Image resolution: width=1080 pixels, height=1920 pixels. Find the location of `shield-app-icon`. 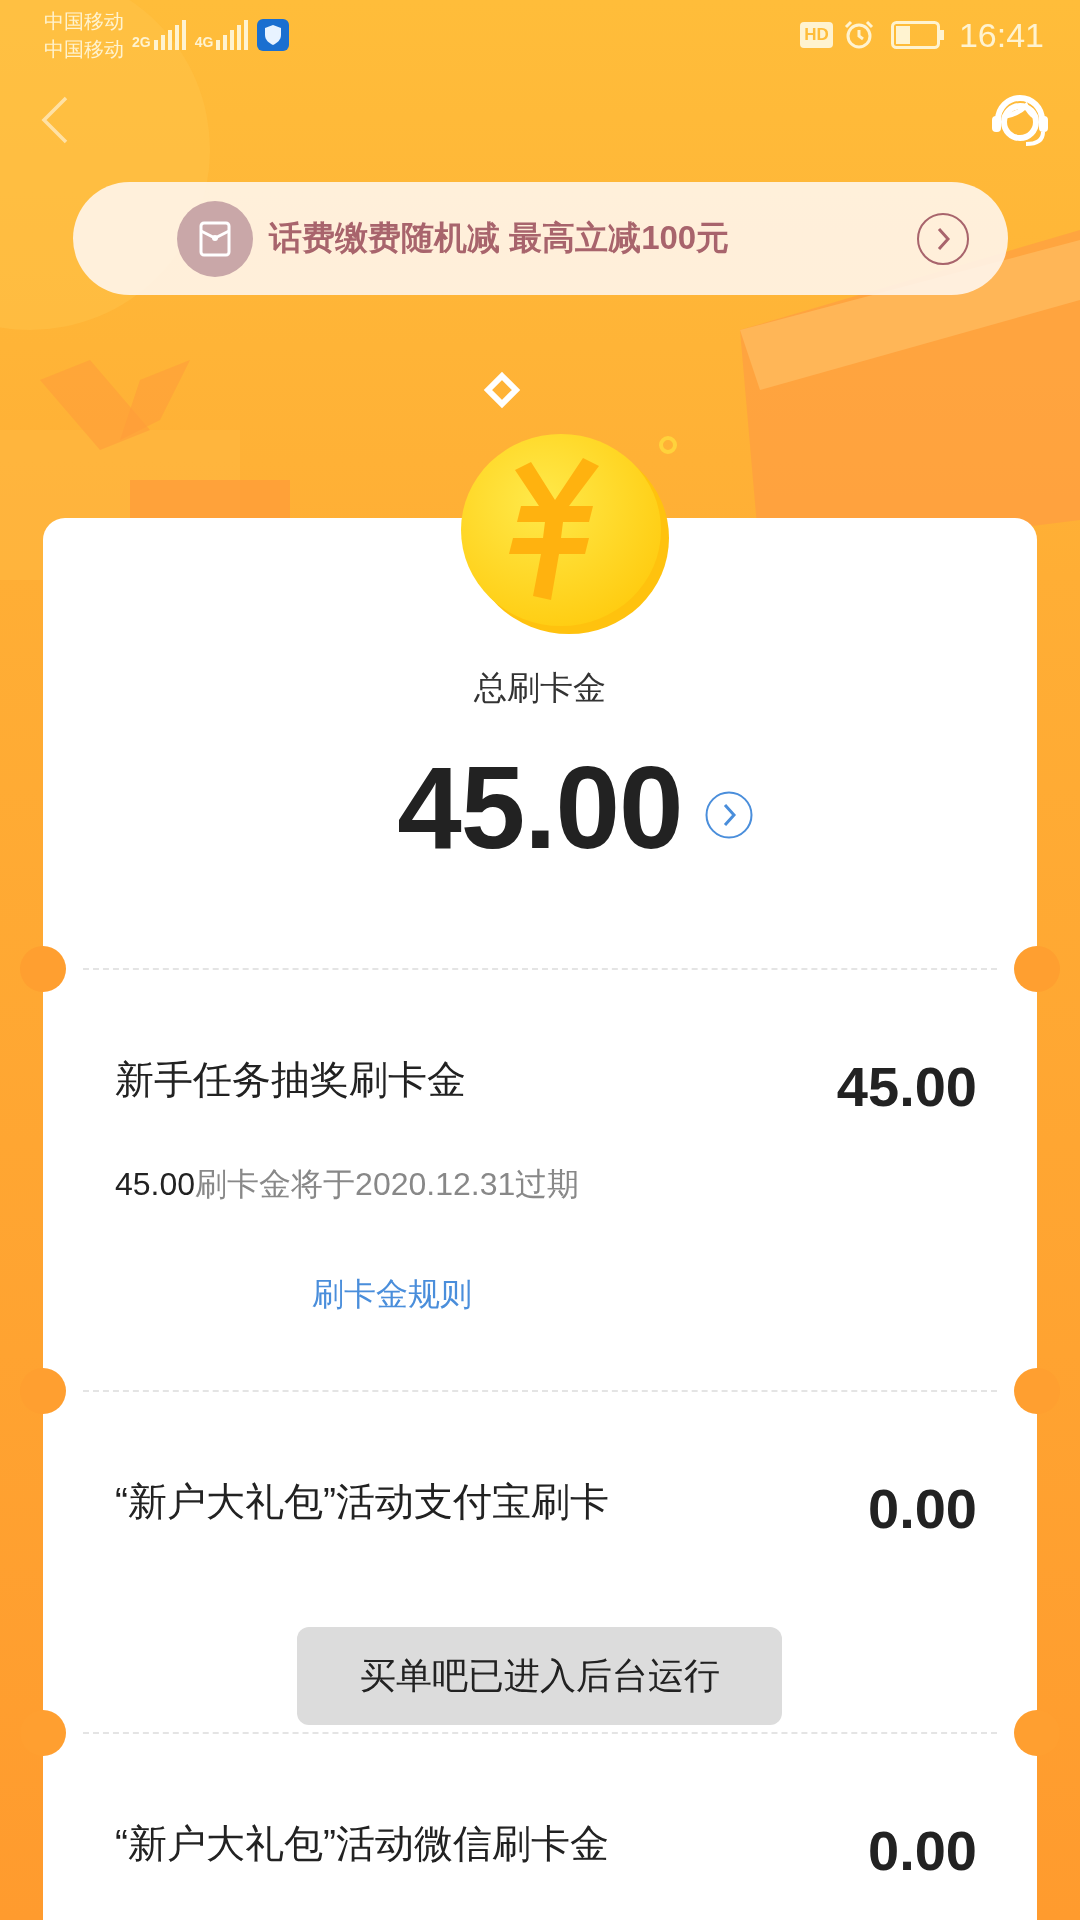

shield-app-icon is located at coordinates (273, 35).